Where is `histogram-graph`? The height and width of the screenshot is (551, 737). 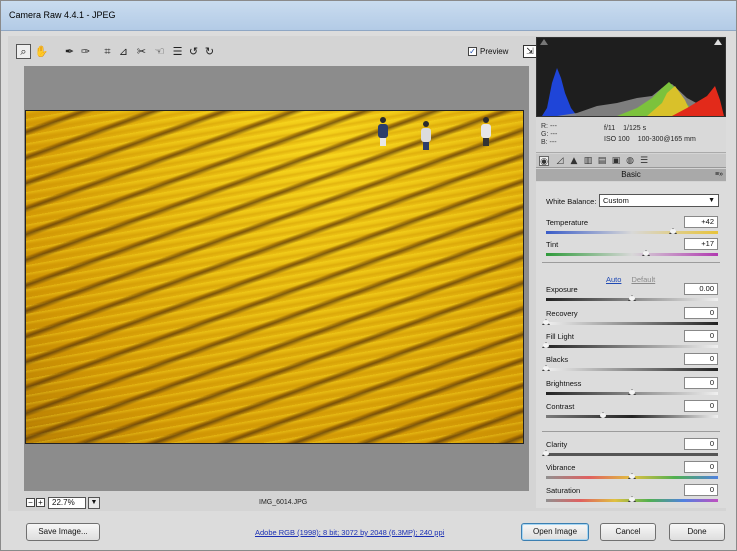 histogram-graph is located at coordinates (633, 92).